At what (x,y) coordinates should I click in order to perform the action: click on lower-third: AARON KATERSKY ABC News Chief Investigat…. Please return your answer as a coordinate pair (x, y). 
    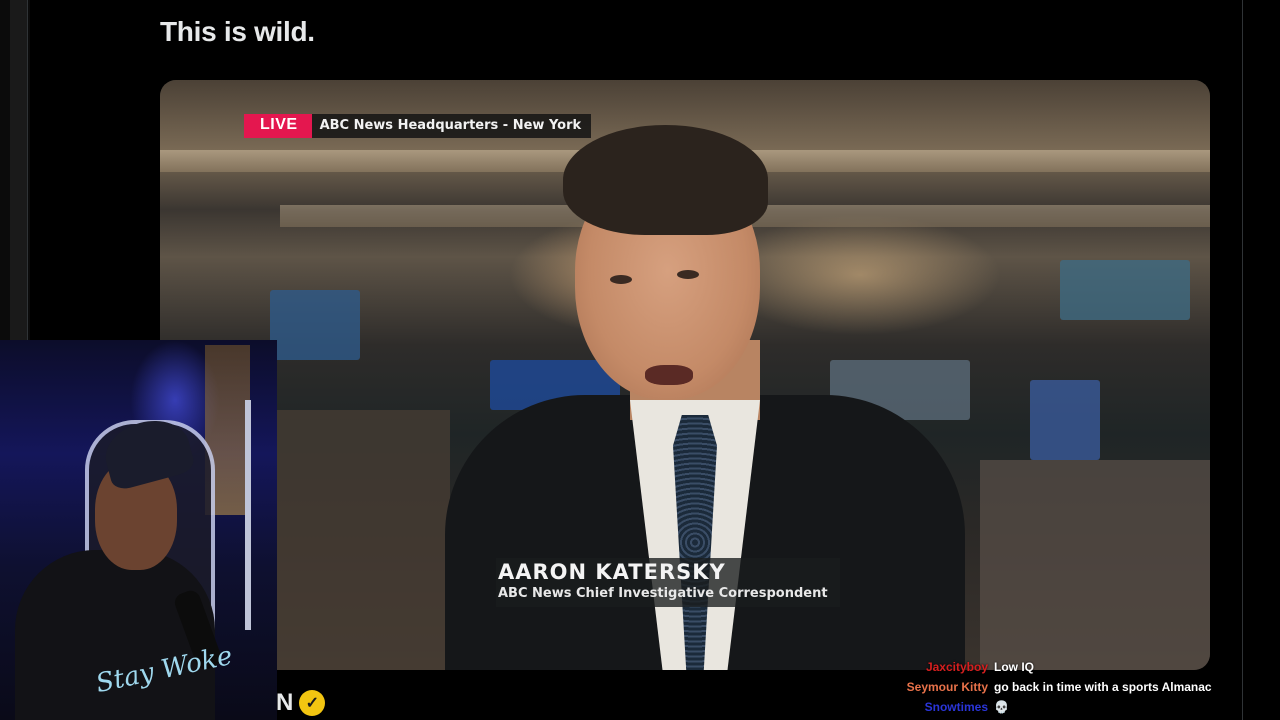
    Looking at the image, I should click on (668, 582).